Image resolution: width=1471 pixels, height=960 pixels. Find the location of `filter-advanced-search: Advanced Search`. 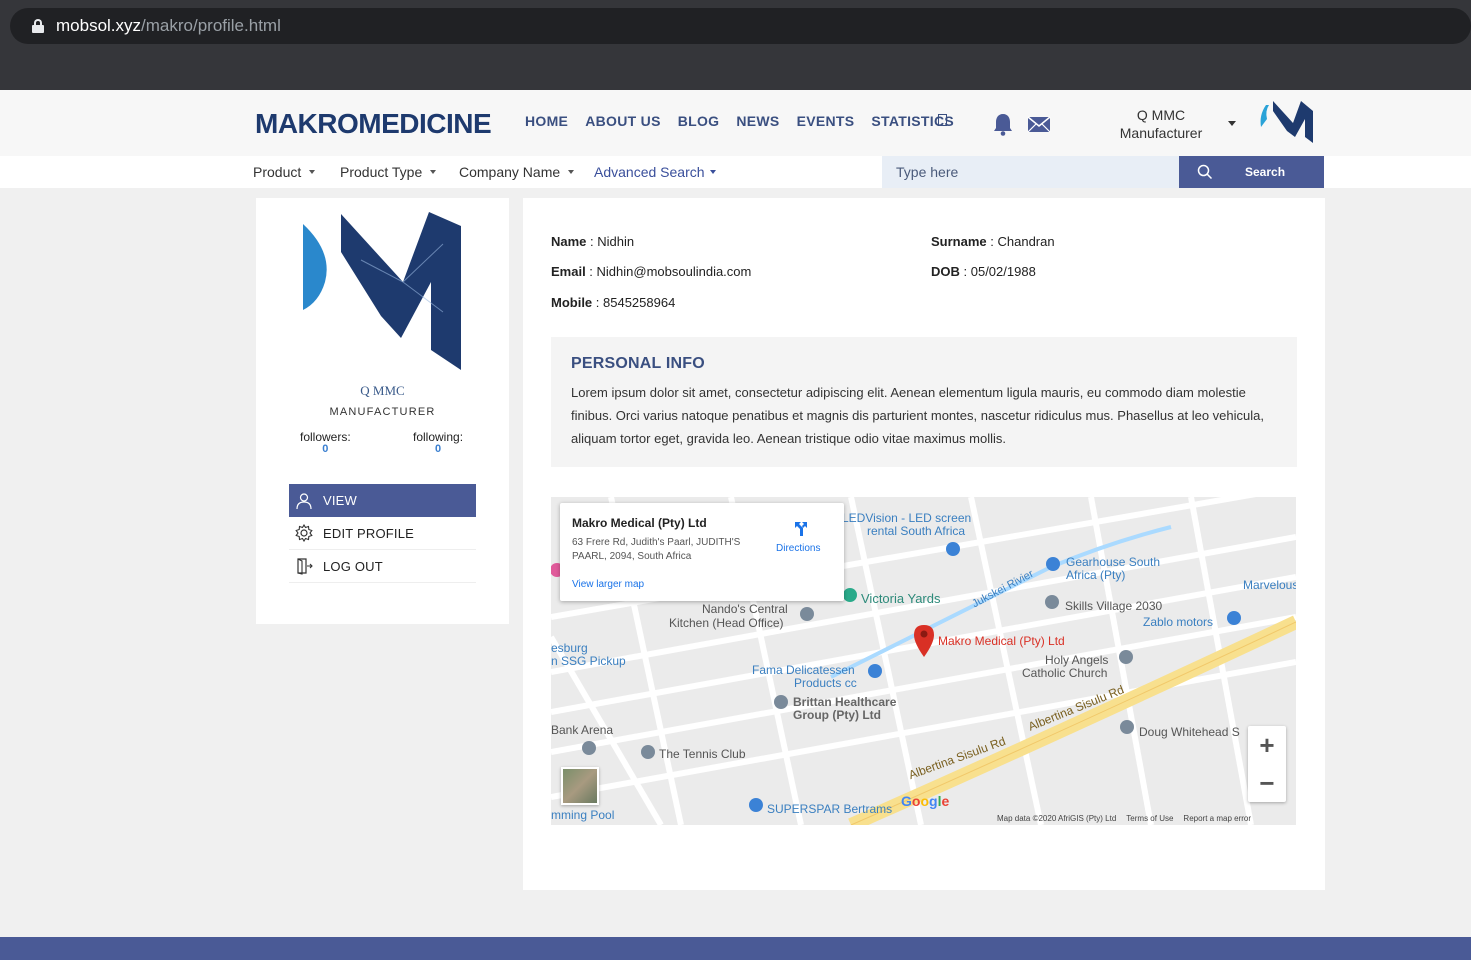

filter-advanced-search: Advanced Search is located at coordinates (655, 172).